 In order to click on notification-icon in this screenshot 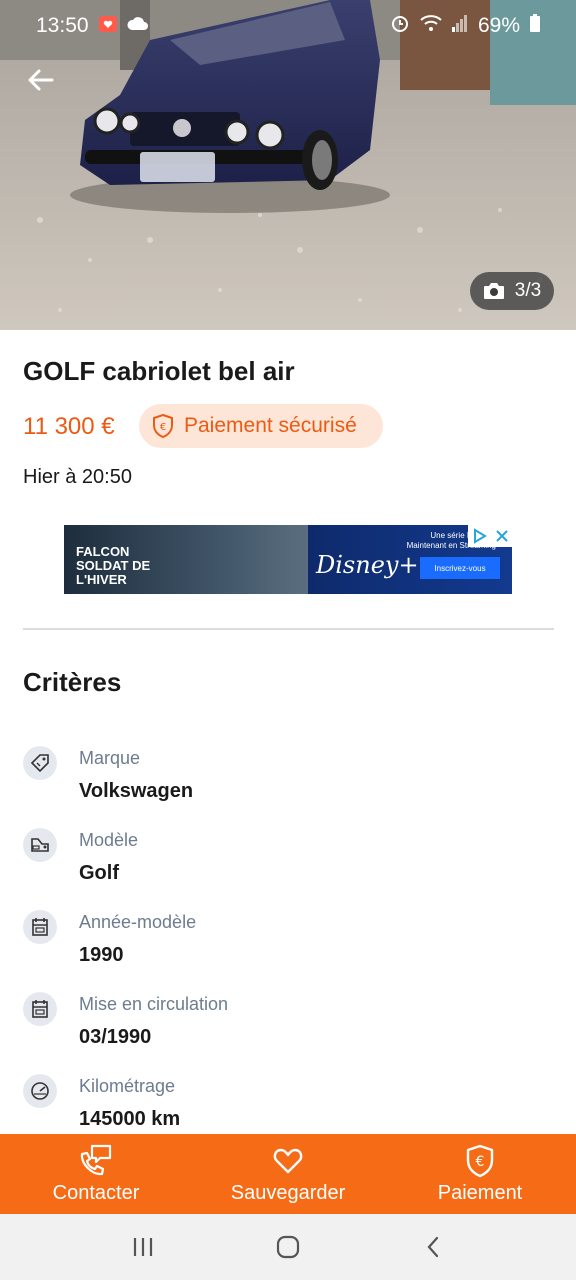, I will do `click(107, 26)`.